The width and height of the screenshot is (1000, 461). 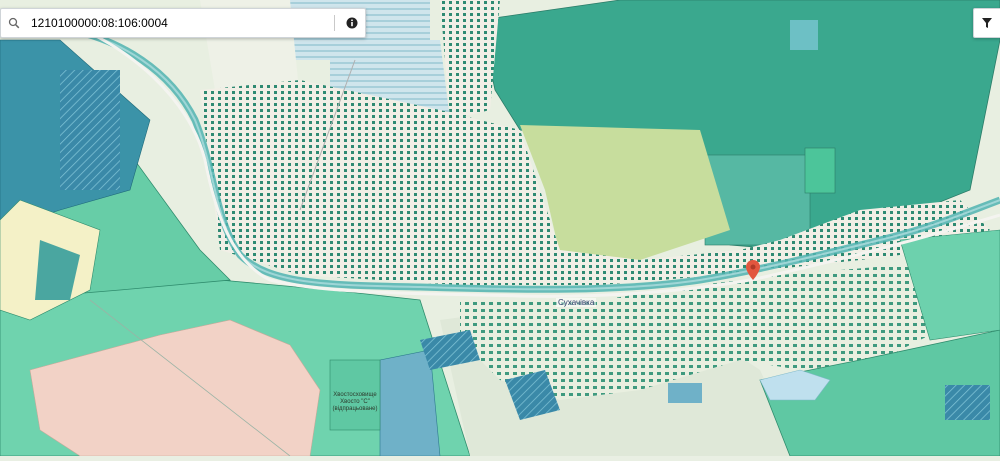 I want to click on village-label: Сухачівка, so click(x=576, y=302).